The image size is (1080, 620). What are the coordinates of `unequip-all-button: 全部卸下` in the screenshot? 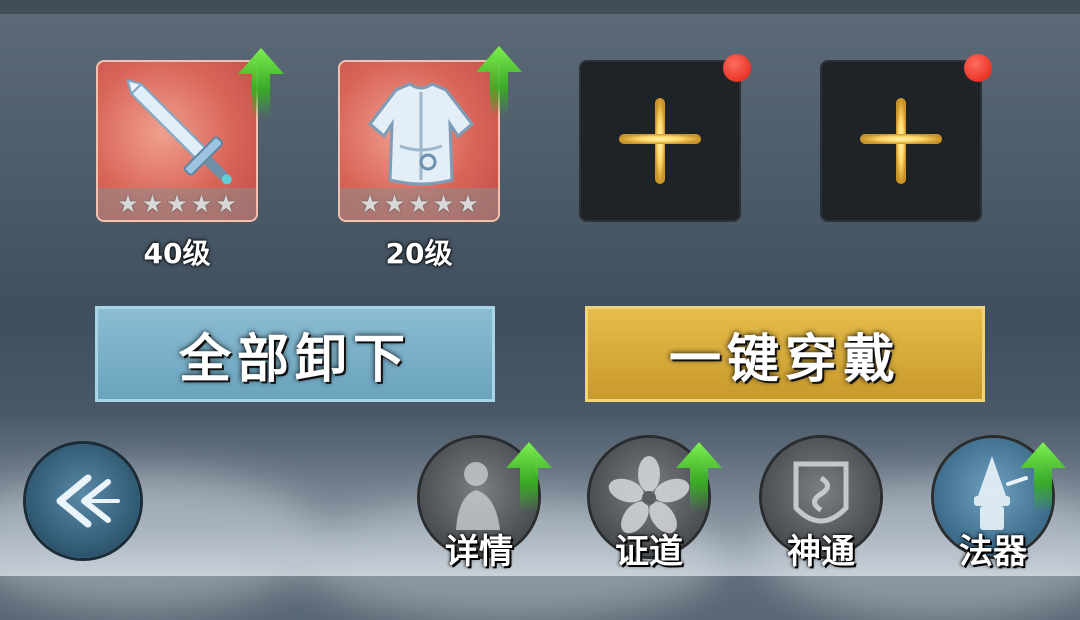 It's located at (295, 354).